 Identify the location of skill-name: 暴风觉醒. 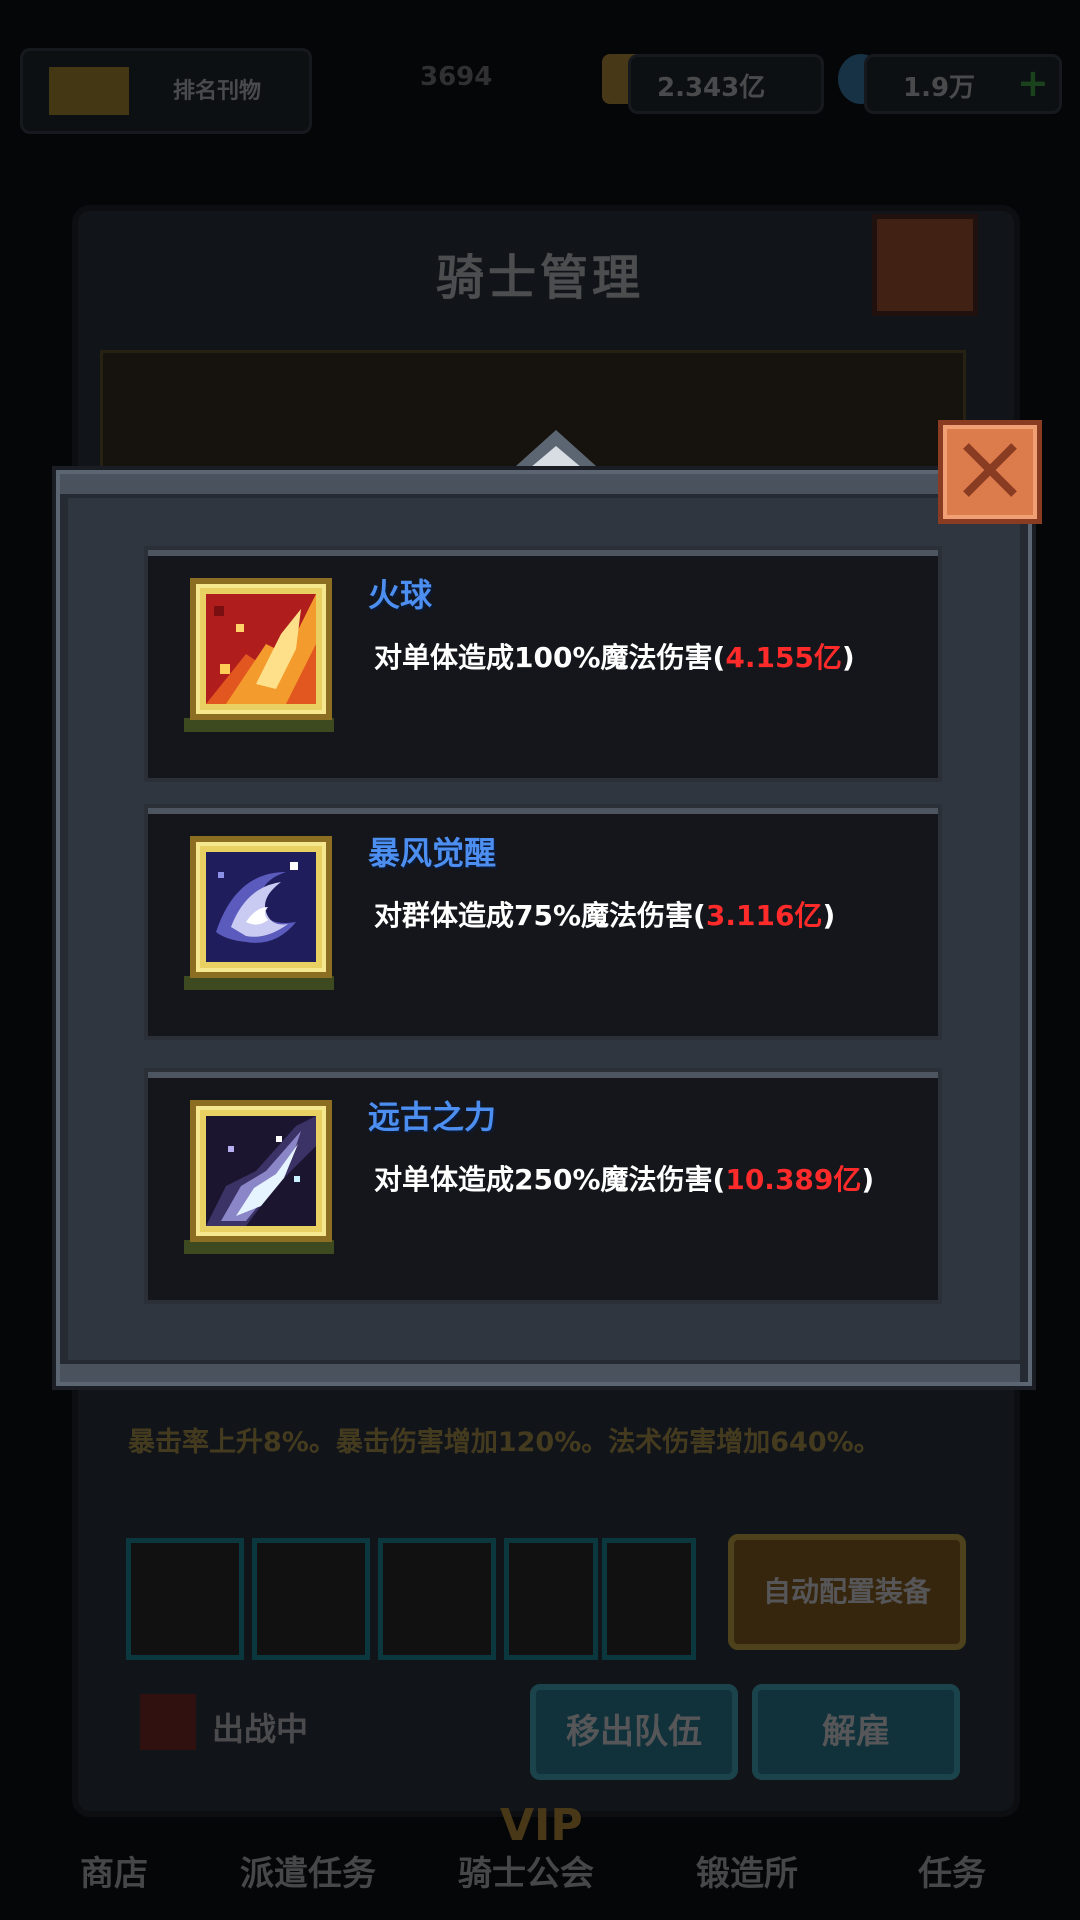
(432, 853).